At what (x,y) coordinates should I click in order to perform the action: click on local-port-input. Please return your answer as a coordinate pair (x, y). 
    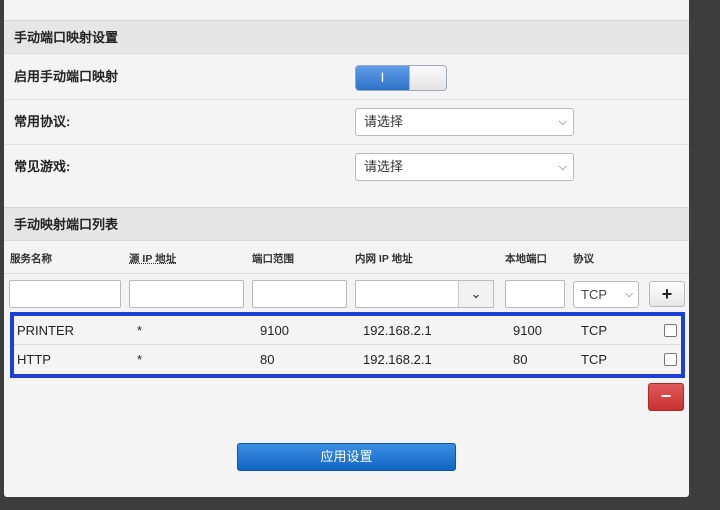
    Looking at the image, I should click on (535, 294).